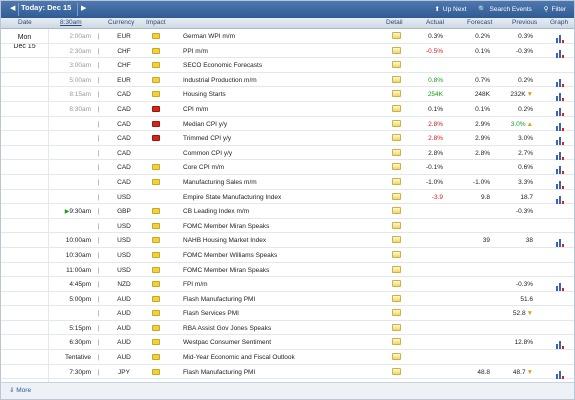 The image size is (575, 400). What do you see at coordinates (287, 328) in the screenshot?
I see `table-row: 5:15pm ❙ AUD RBA Assist Gov Jones Speaks` at bounding box center [287, 328].